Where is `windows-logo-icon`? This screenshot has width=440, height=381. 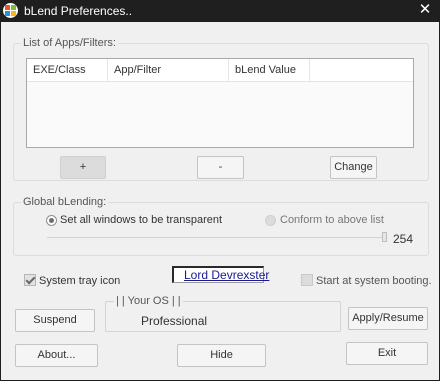
windows-logo-icon is located at coordinates (10, 10).